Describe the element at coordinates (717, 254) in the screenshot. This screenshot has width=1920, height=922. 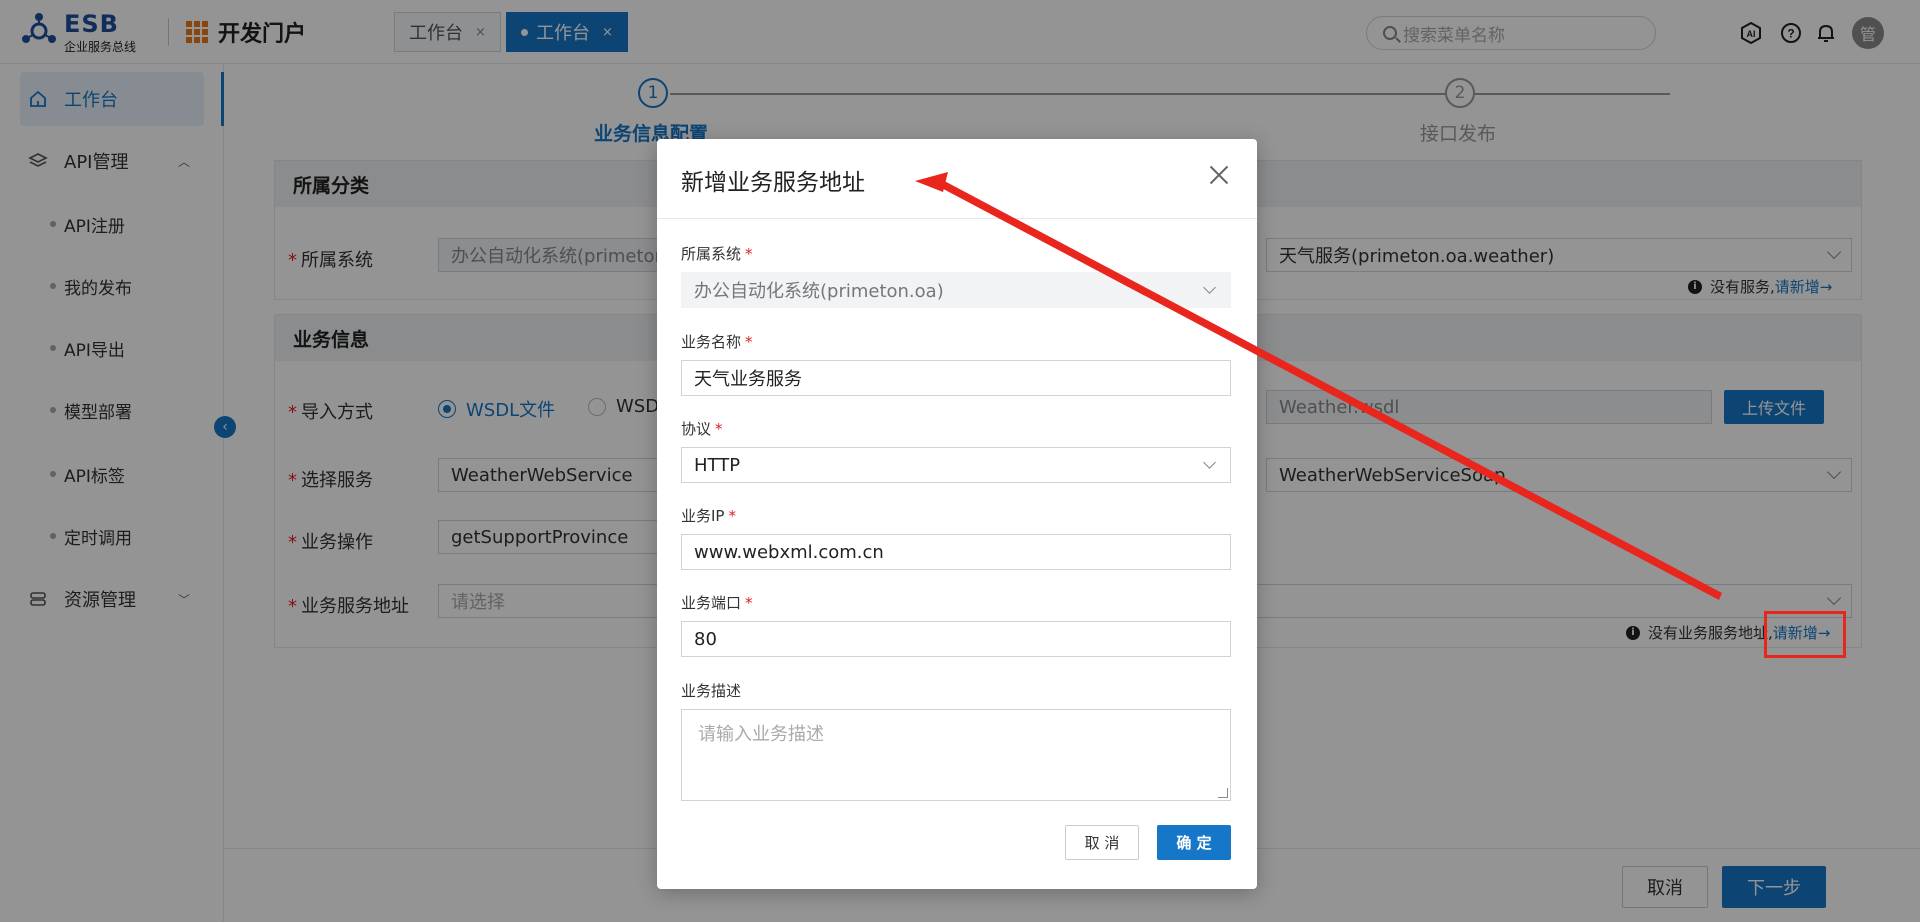
I see `system-field-label: 所属系统 *` at that location.